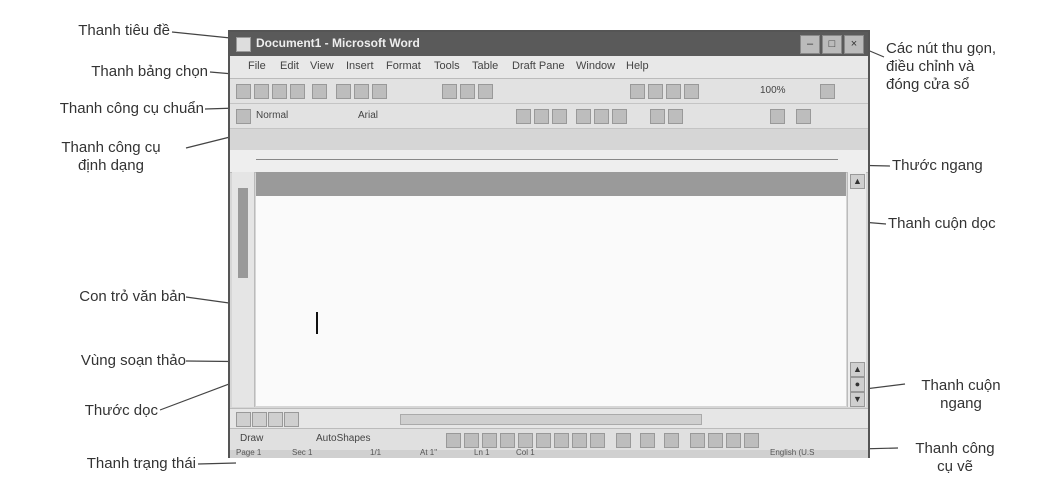 The height and width of the screenshot is (483, 1039). Describe the element at coordinates (601, 116) in the screenshot. I see `align-center-icon` at that location.